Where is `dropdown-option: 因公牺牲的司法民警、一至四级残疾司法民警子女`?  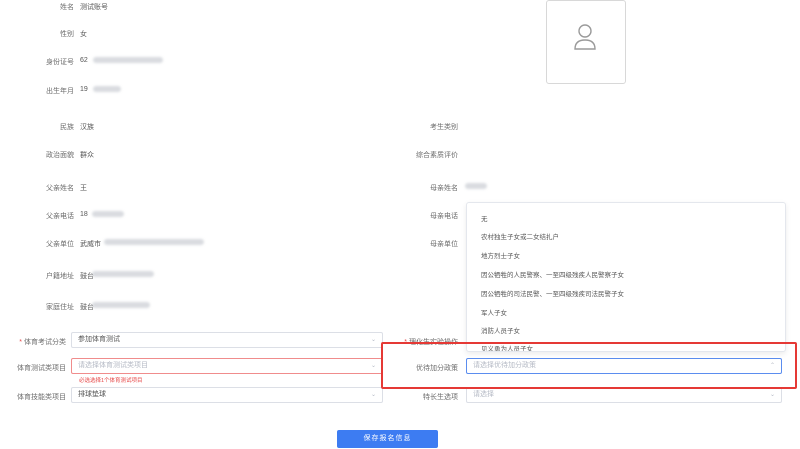 dropdown-option: 因公牺牲的司法民警、一至四级残疾司法民警子女 is located at coordinates (552, 293).